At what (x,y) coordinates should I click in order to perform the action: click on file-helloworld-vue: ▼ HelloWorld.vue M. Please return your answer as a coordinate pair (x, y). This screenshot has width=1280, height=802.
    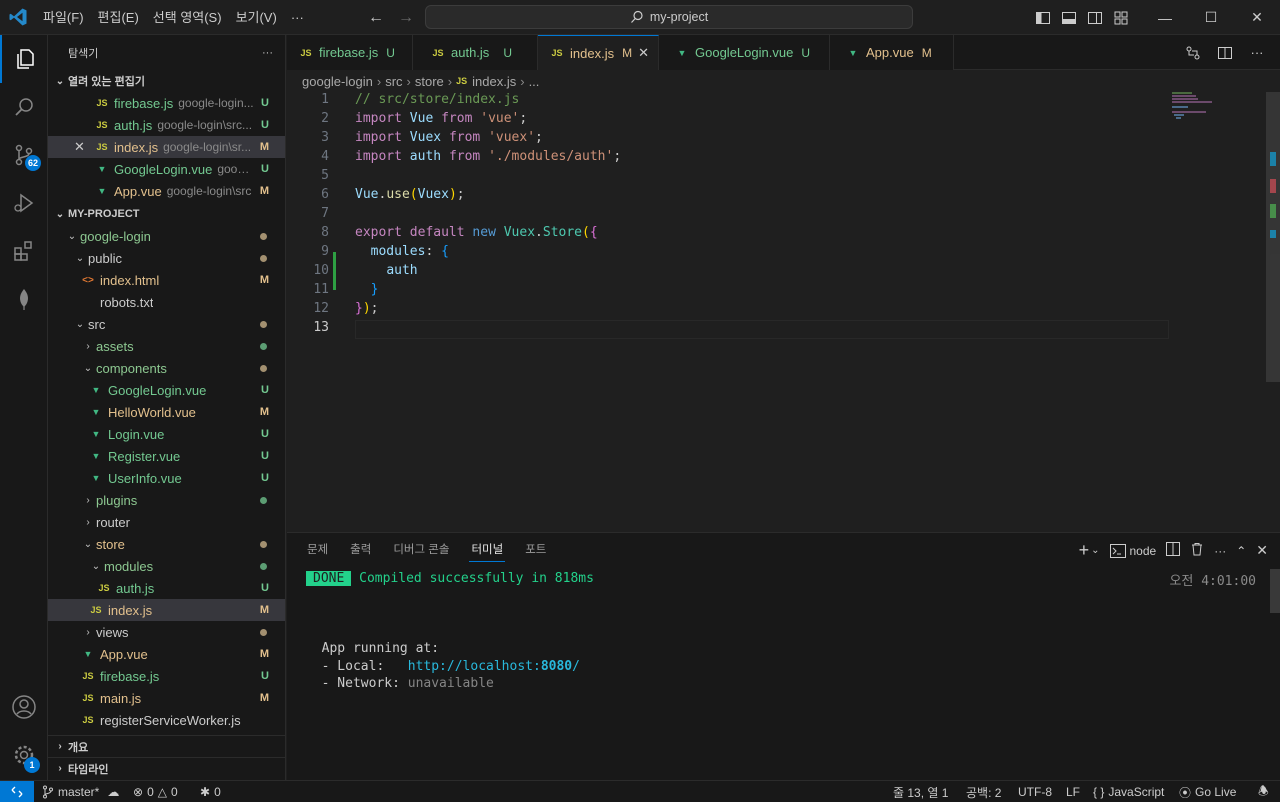
    Looking at the image, I should click on (166, 412).